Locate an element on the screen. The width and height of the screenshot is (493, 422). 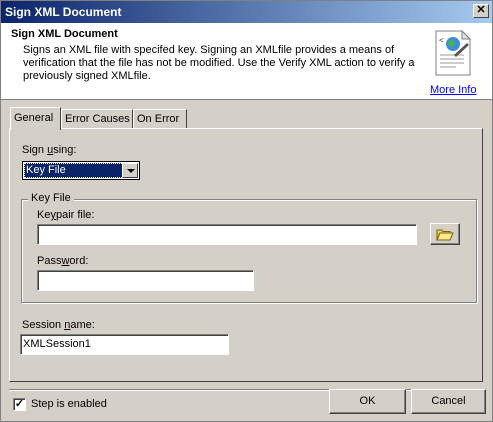
close-button: ✕ is located at coordinates (481, 11).